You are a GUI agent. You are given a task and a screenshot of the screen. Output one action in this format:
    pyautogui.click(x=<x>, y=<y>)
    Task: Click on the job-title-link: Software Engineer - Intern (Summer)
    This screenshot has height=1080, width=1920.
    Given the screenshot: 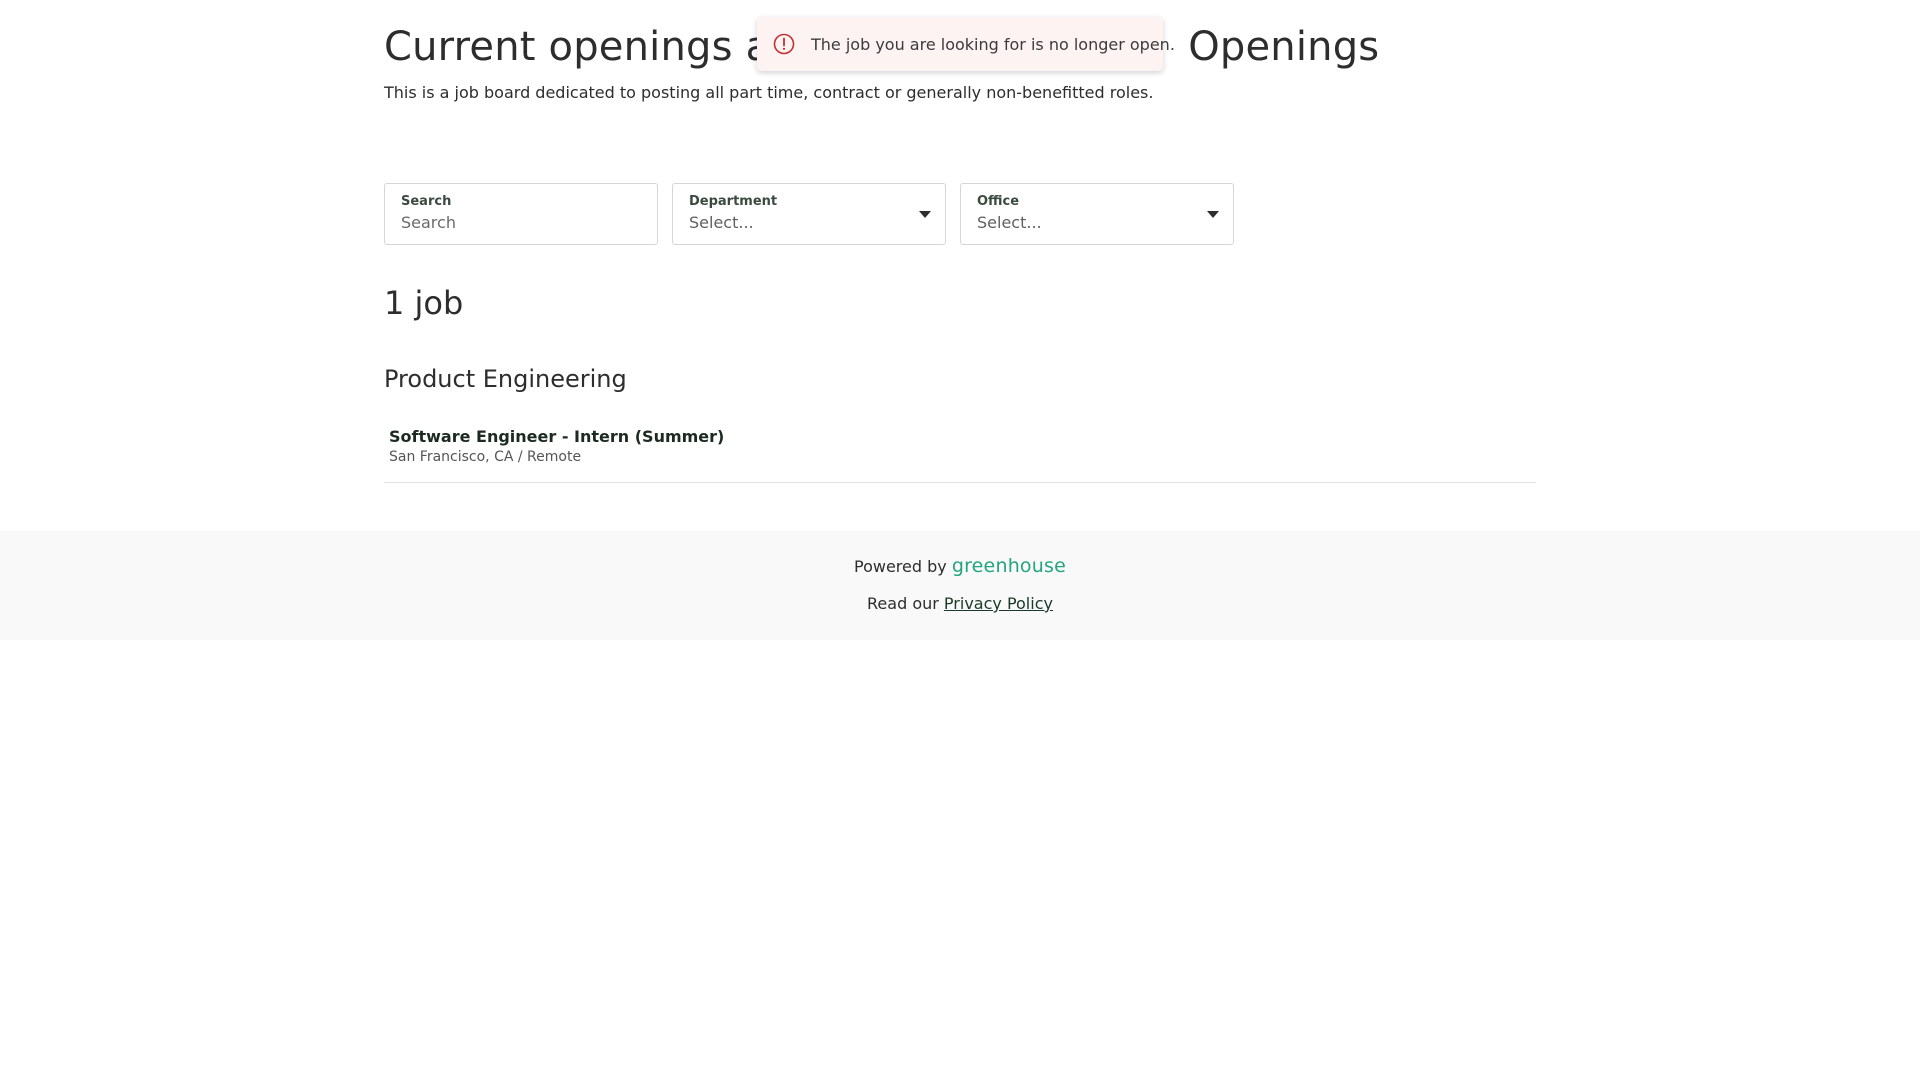 What is the action you would take?
    pyautogui.click(x=962, y=436)
    